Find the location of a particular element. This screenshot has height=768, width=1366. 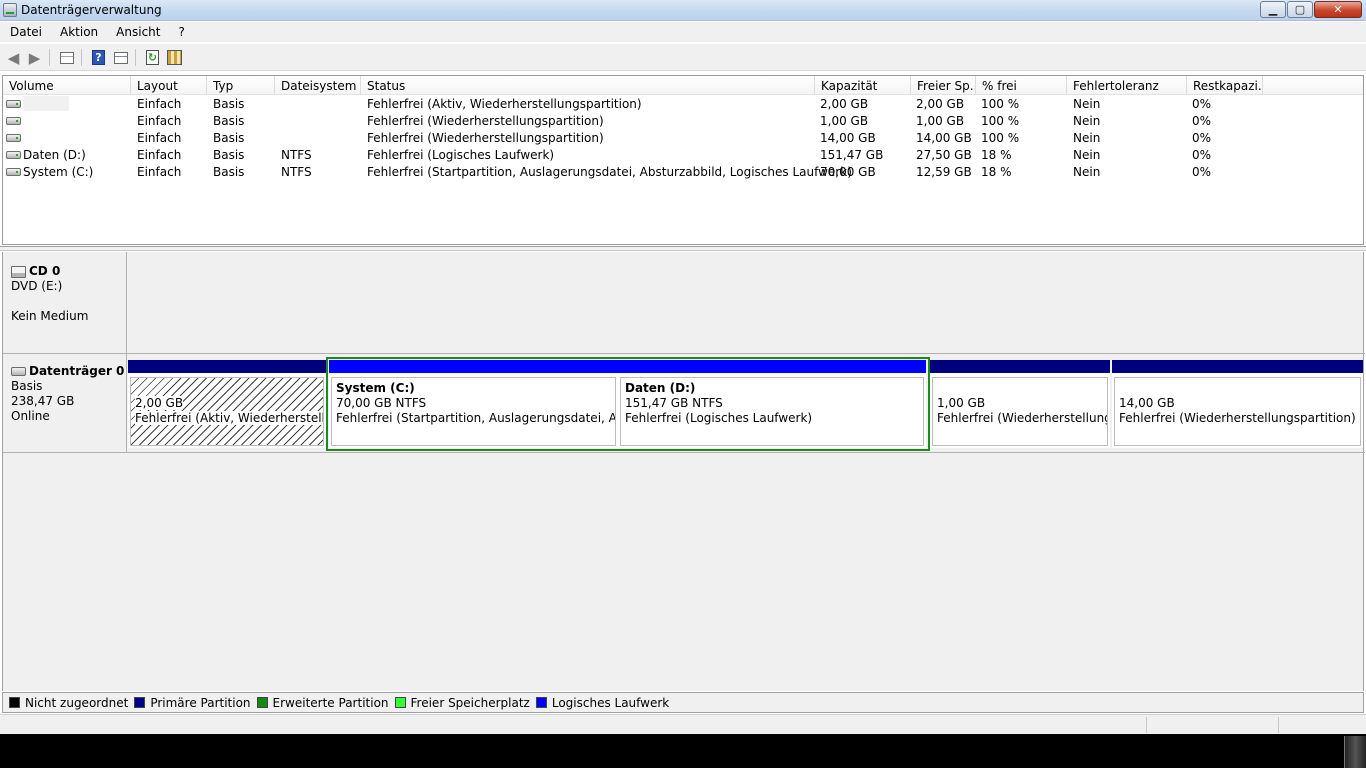

column-header-volume: Volume is located at coordinates (67, 85).